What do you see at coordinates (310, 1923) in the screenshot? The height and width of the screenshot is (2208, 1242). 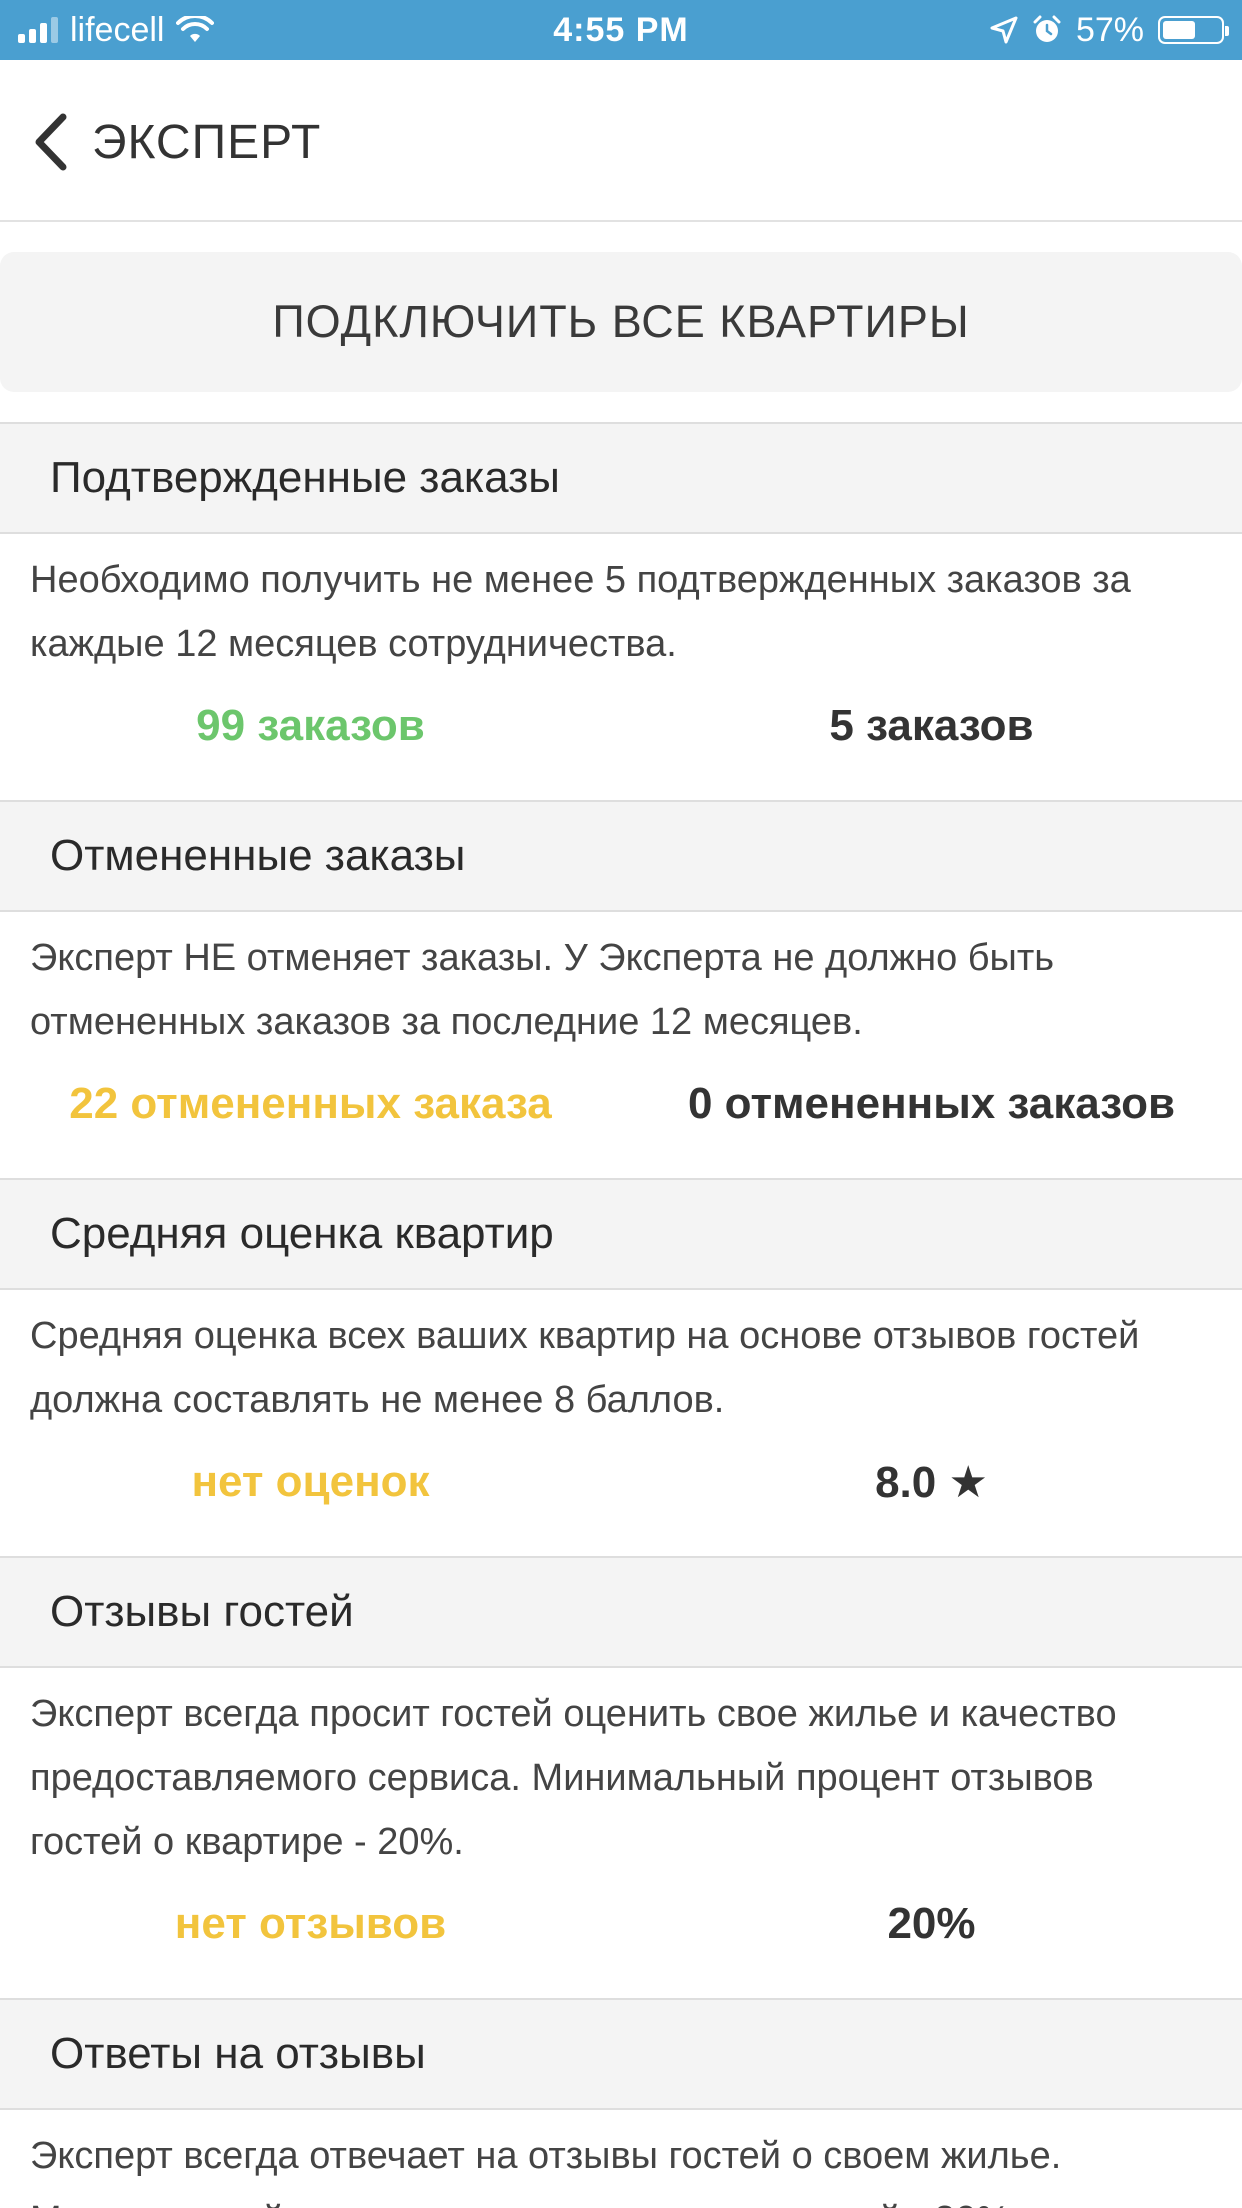 I see `current-value: нет отзывов` at bounding box center [310, 1923].